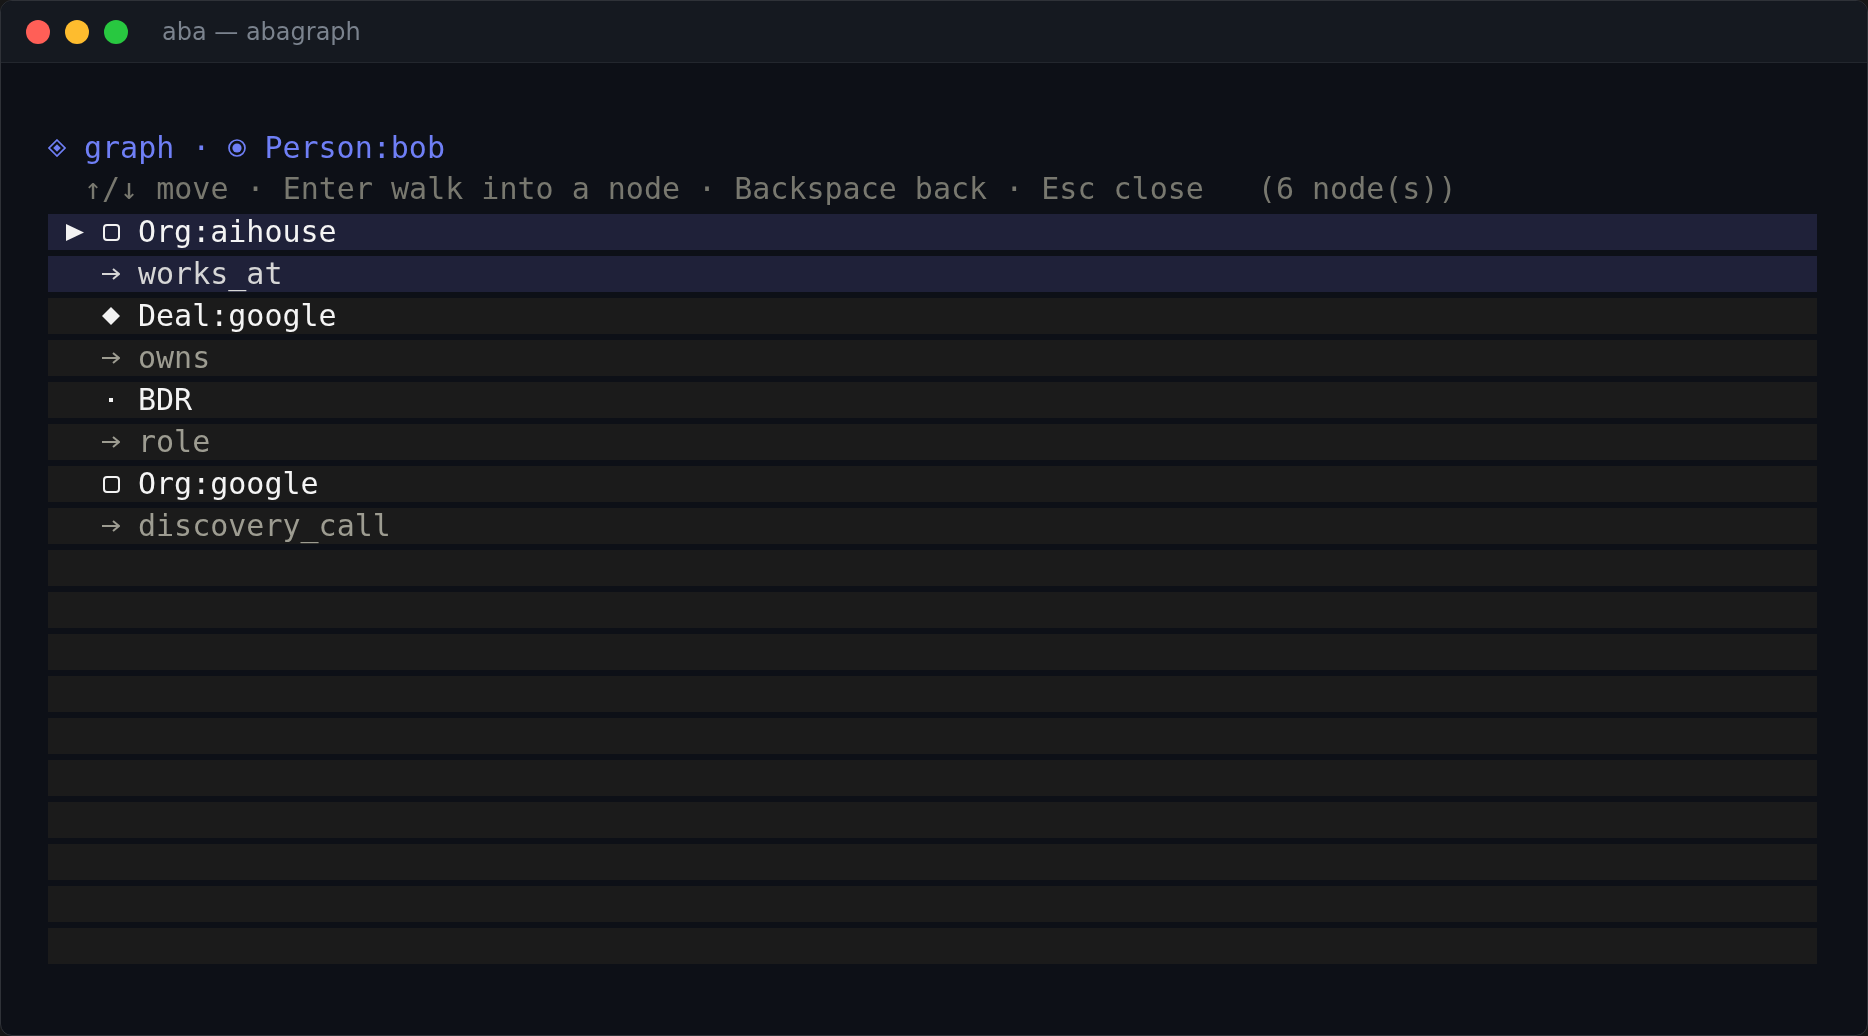  What do you see at coordinates (932, 400) in the screenshot?
I see `node-row: BDR` at bounding box center [932, 400].